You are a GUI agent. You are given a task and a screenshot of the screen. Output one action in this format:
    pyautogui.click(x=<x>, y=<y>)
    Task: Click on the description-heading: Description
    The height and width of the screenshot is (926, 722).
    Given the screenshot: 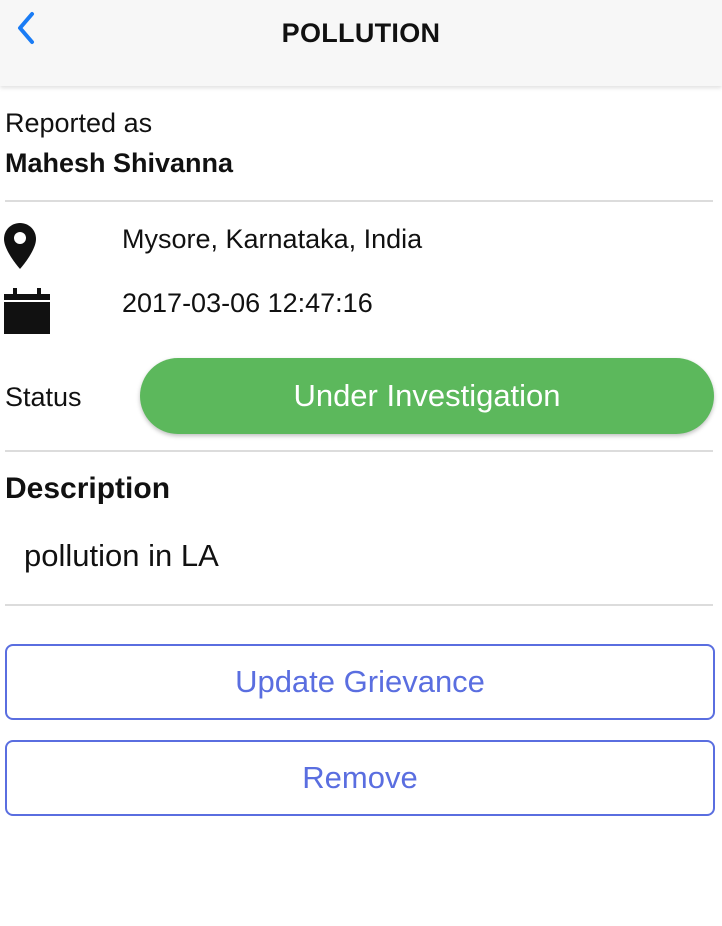 What is the action you would take?
    pyautogui.click(x=88, y=488)
    